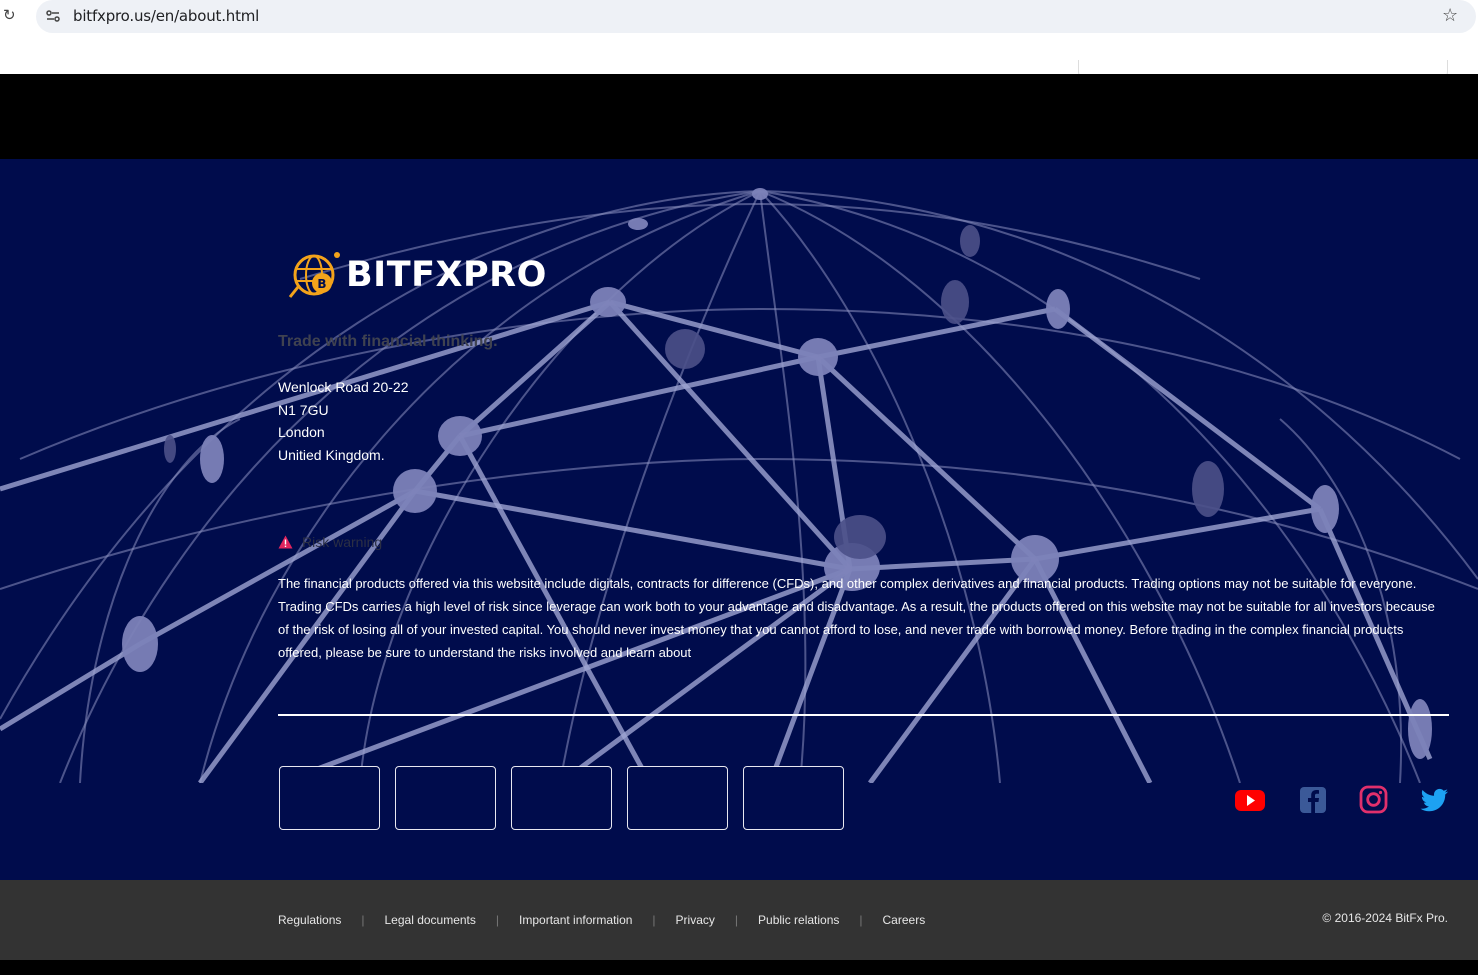  What do you see at coordinates (342, 542) in the screenshot?
I see `risk-warning-title: Risk warning` at bounding box center [342, 542].